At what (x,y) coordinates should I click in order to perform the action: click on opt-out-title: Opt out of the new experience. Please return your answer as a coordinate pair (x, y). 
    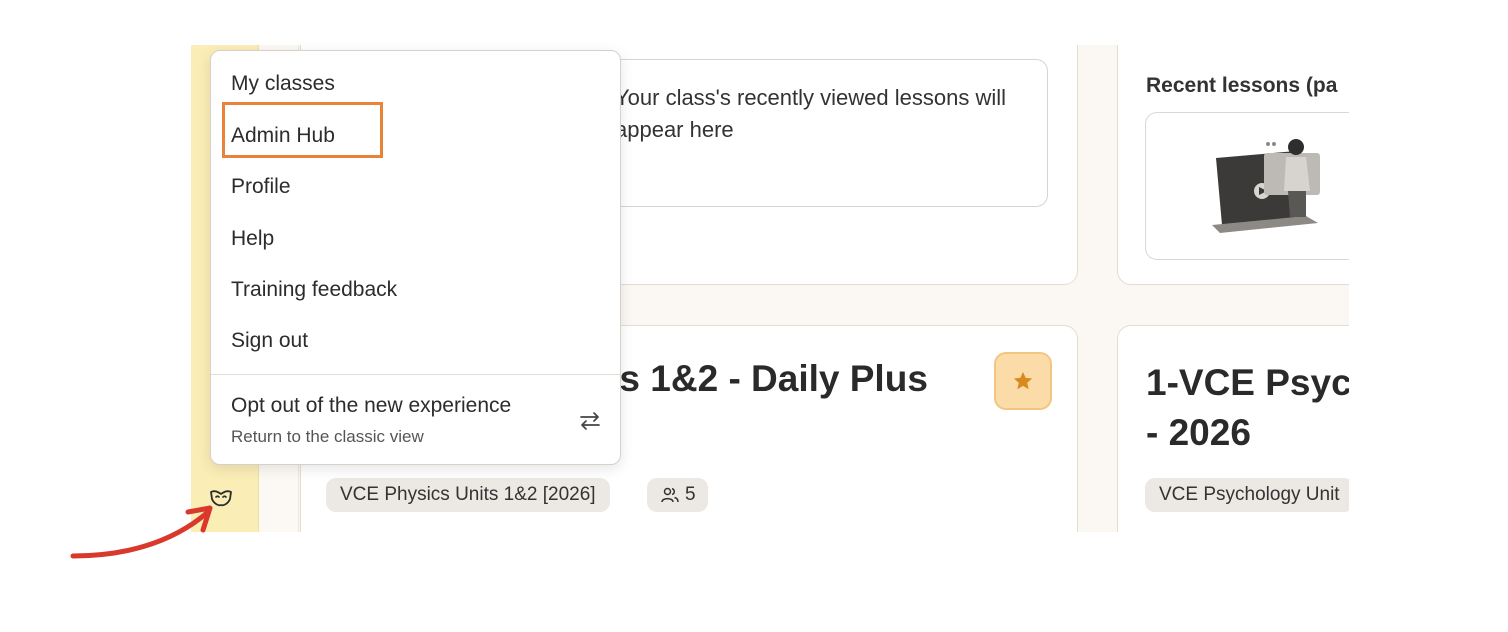
    Looking at the image, I should click on (371, 406).